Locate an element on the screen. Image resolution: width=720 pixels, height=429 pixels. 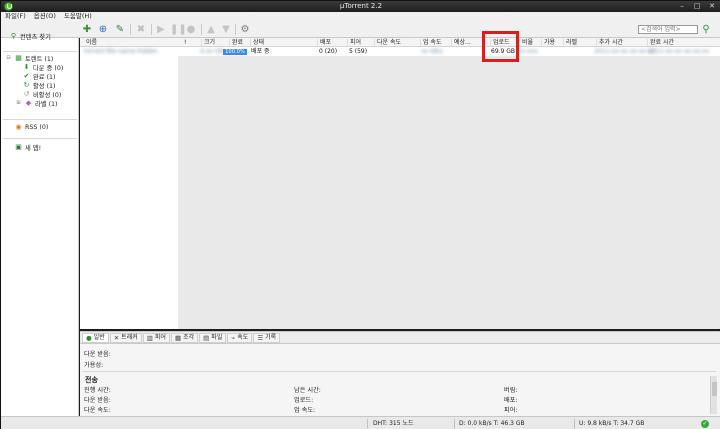
sidebar-item-find-content: ⚲ 컨텐츠 찾기 is located at coordinates (30, 37).